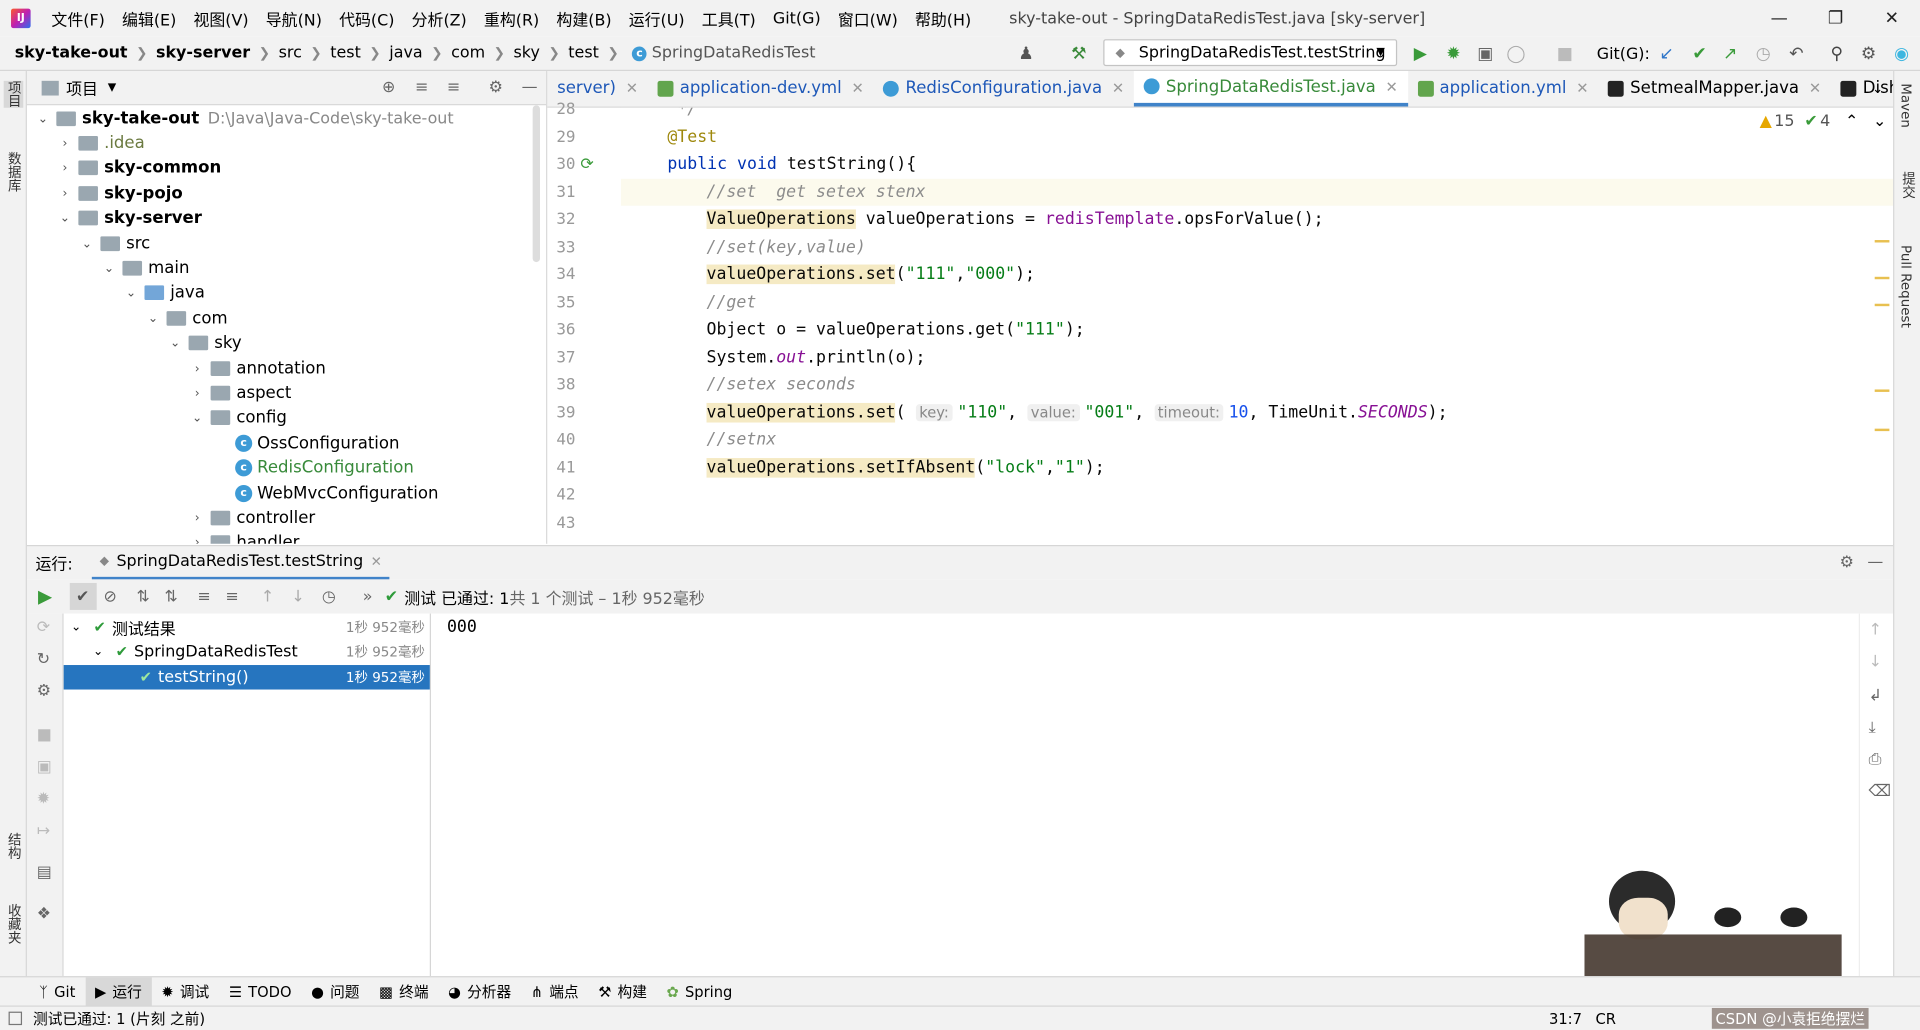 This screenshot has width=1920, height=1030. Describe the element at coordinates (366, 18) in the screenshot. I see `menu-code: 代码(C)` at that location.